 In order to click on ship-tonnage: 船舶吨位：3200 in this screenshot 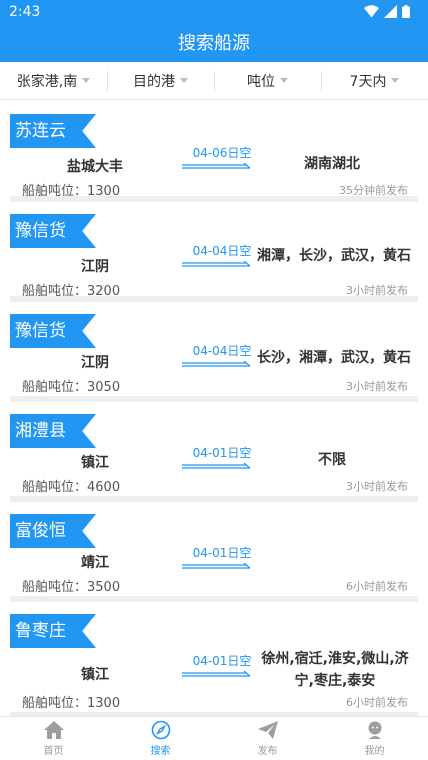, I will do `click(71, 291)`.